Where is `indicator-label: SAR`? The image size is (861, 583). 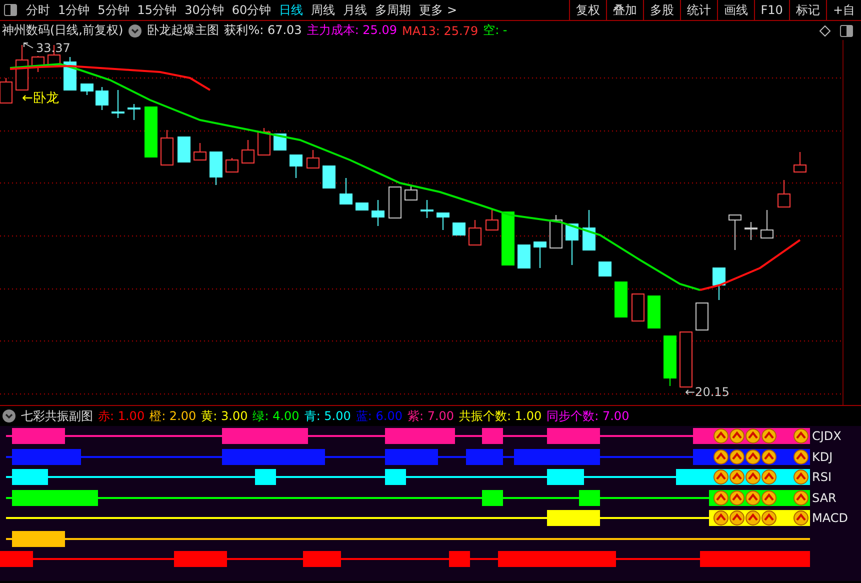 indicator-label: SAR is located at coordinates (824, 497).